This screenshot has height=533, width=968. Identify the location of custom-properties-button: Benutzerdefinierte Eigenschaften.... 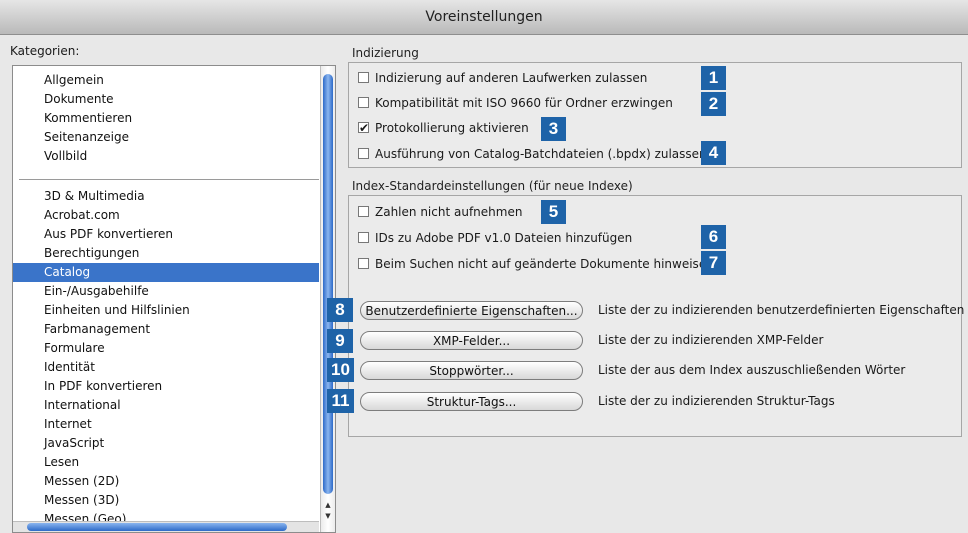
(471, 310).